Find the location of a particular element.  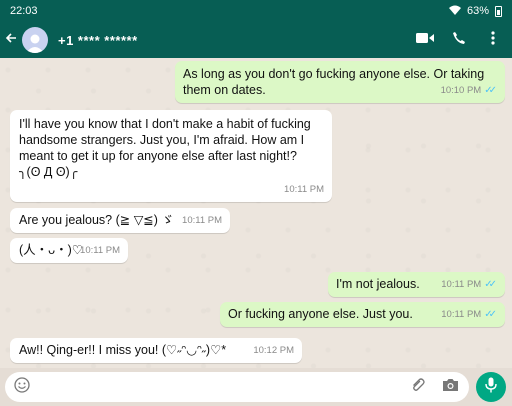

message-input is located at coordinates (224, 387).